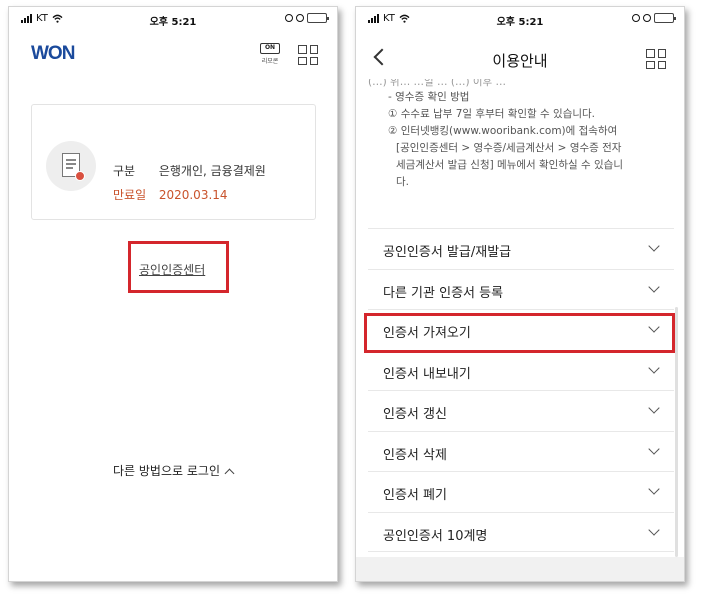 The width and height of the screenshot is (701, 596). What do you see at coordinates (503, 131) in the screenshot?
I see `notes-line-2: ② 인터넷뱅킹(www.wooribank.com)에 접속하여` at bounding box center [503, 131].